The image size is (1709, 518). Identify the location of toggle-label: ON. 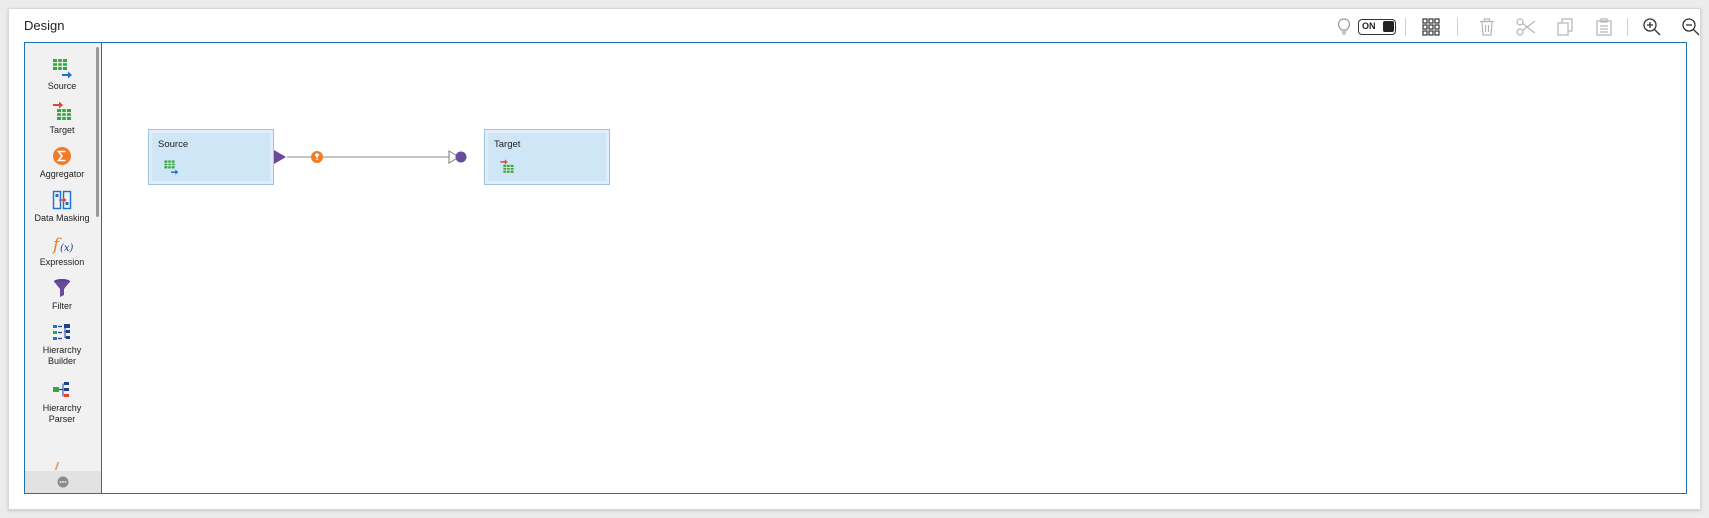
(1369, 26).